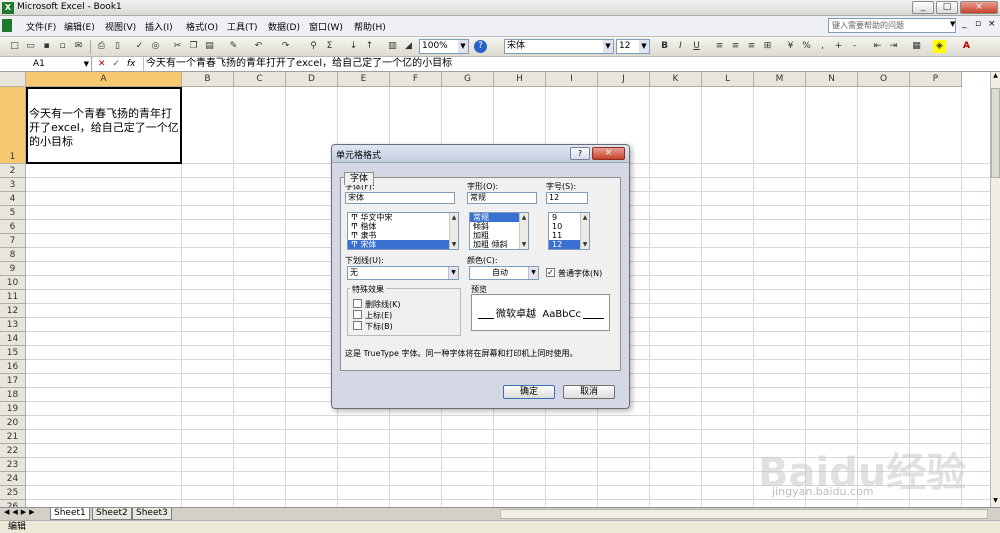 The image size is (1000, 533). I want to click on ok-button: 确定, so click(529, 392).